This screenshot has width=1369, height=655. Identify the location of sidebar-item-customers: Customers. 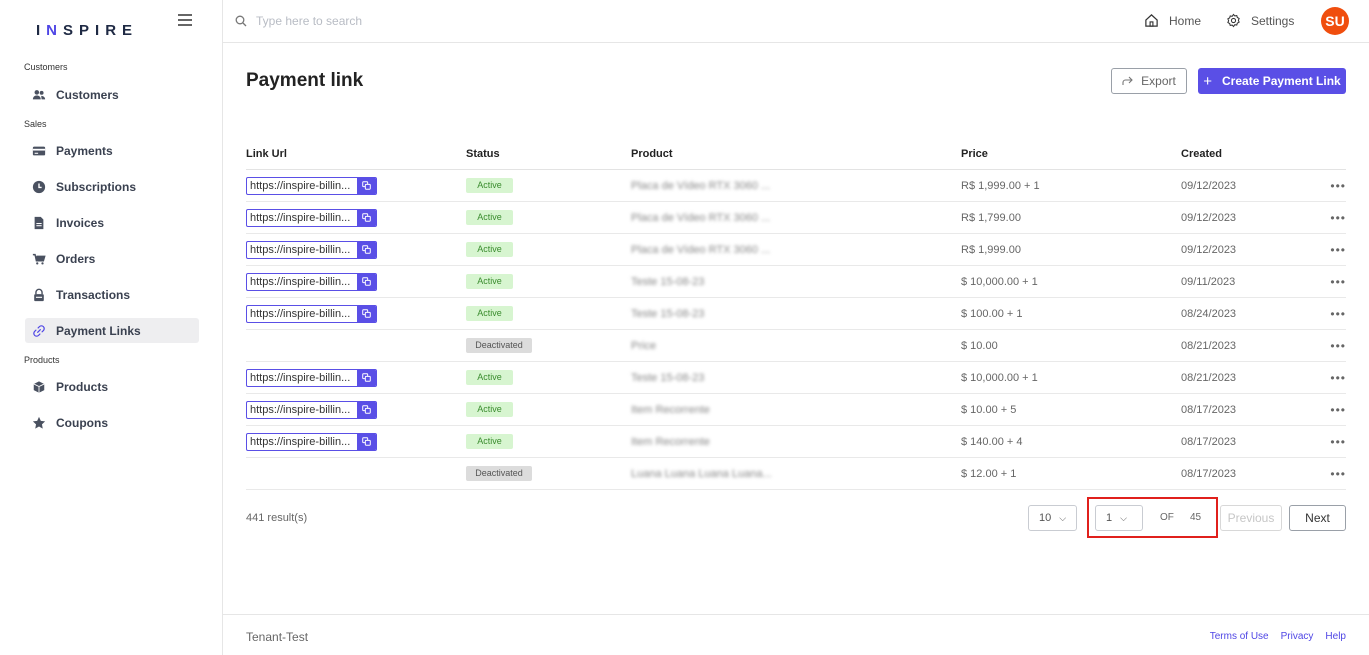
(112, 94).